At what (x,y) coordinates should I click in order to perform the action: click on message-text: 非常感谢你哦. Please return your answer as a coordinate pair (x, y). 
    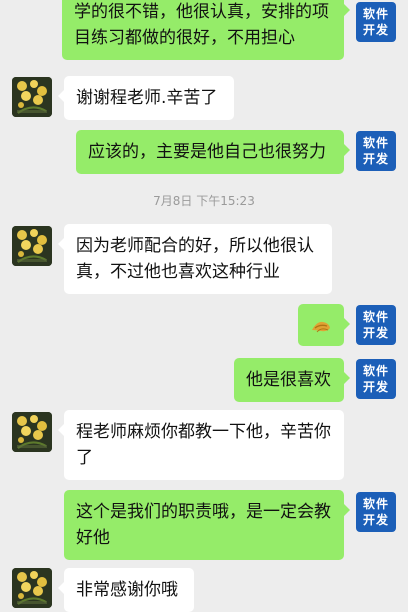
    Looking at the image, I should click on (127, 590).